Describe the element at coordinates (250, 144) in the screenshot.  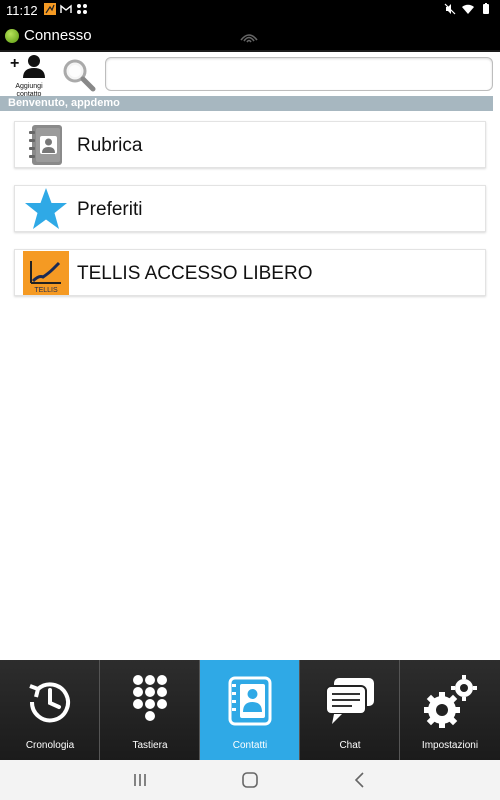
I see `list-item-rubrica: Rubrica` at that location.